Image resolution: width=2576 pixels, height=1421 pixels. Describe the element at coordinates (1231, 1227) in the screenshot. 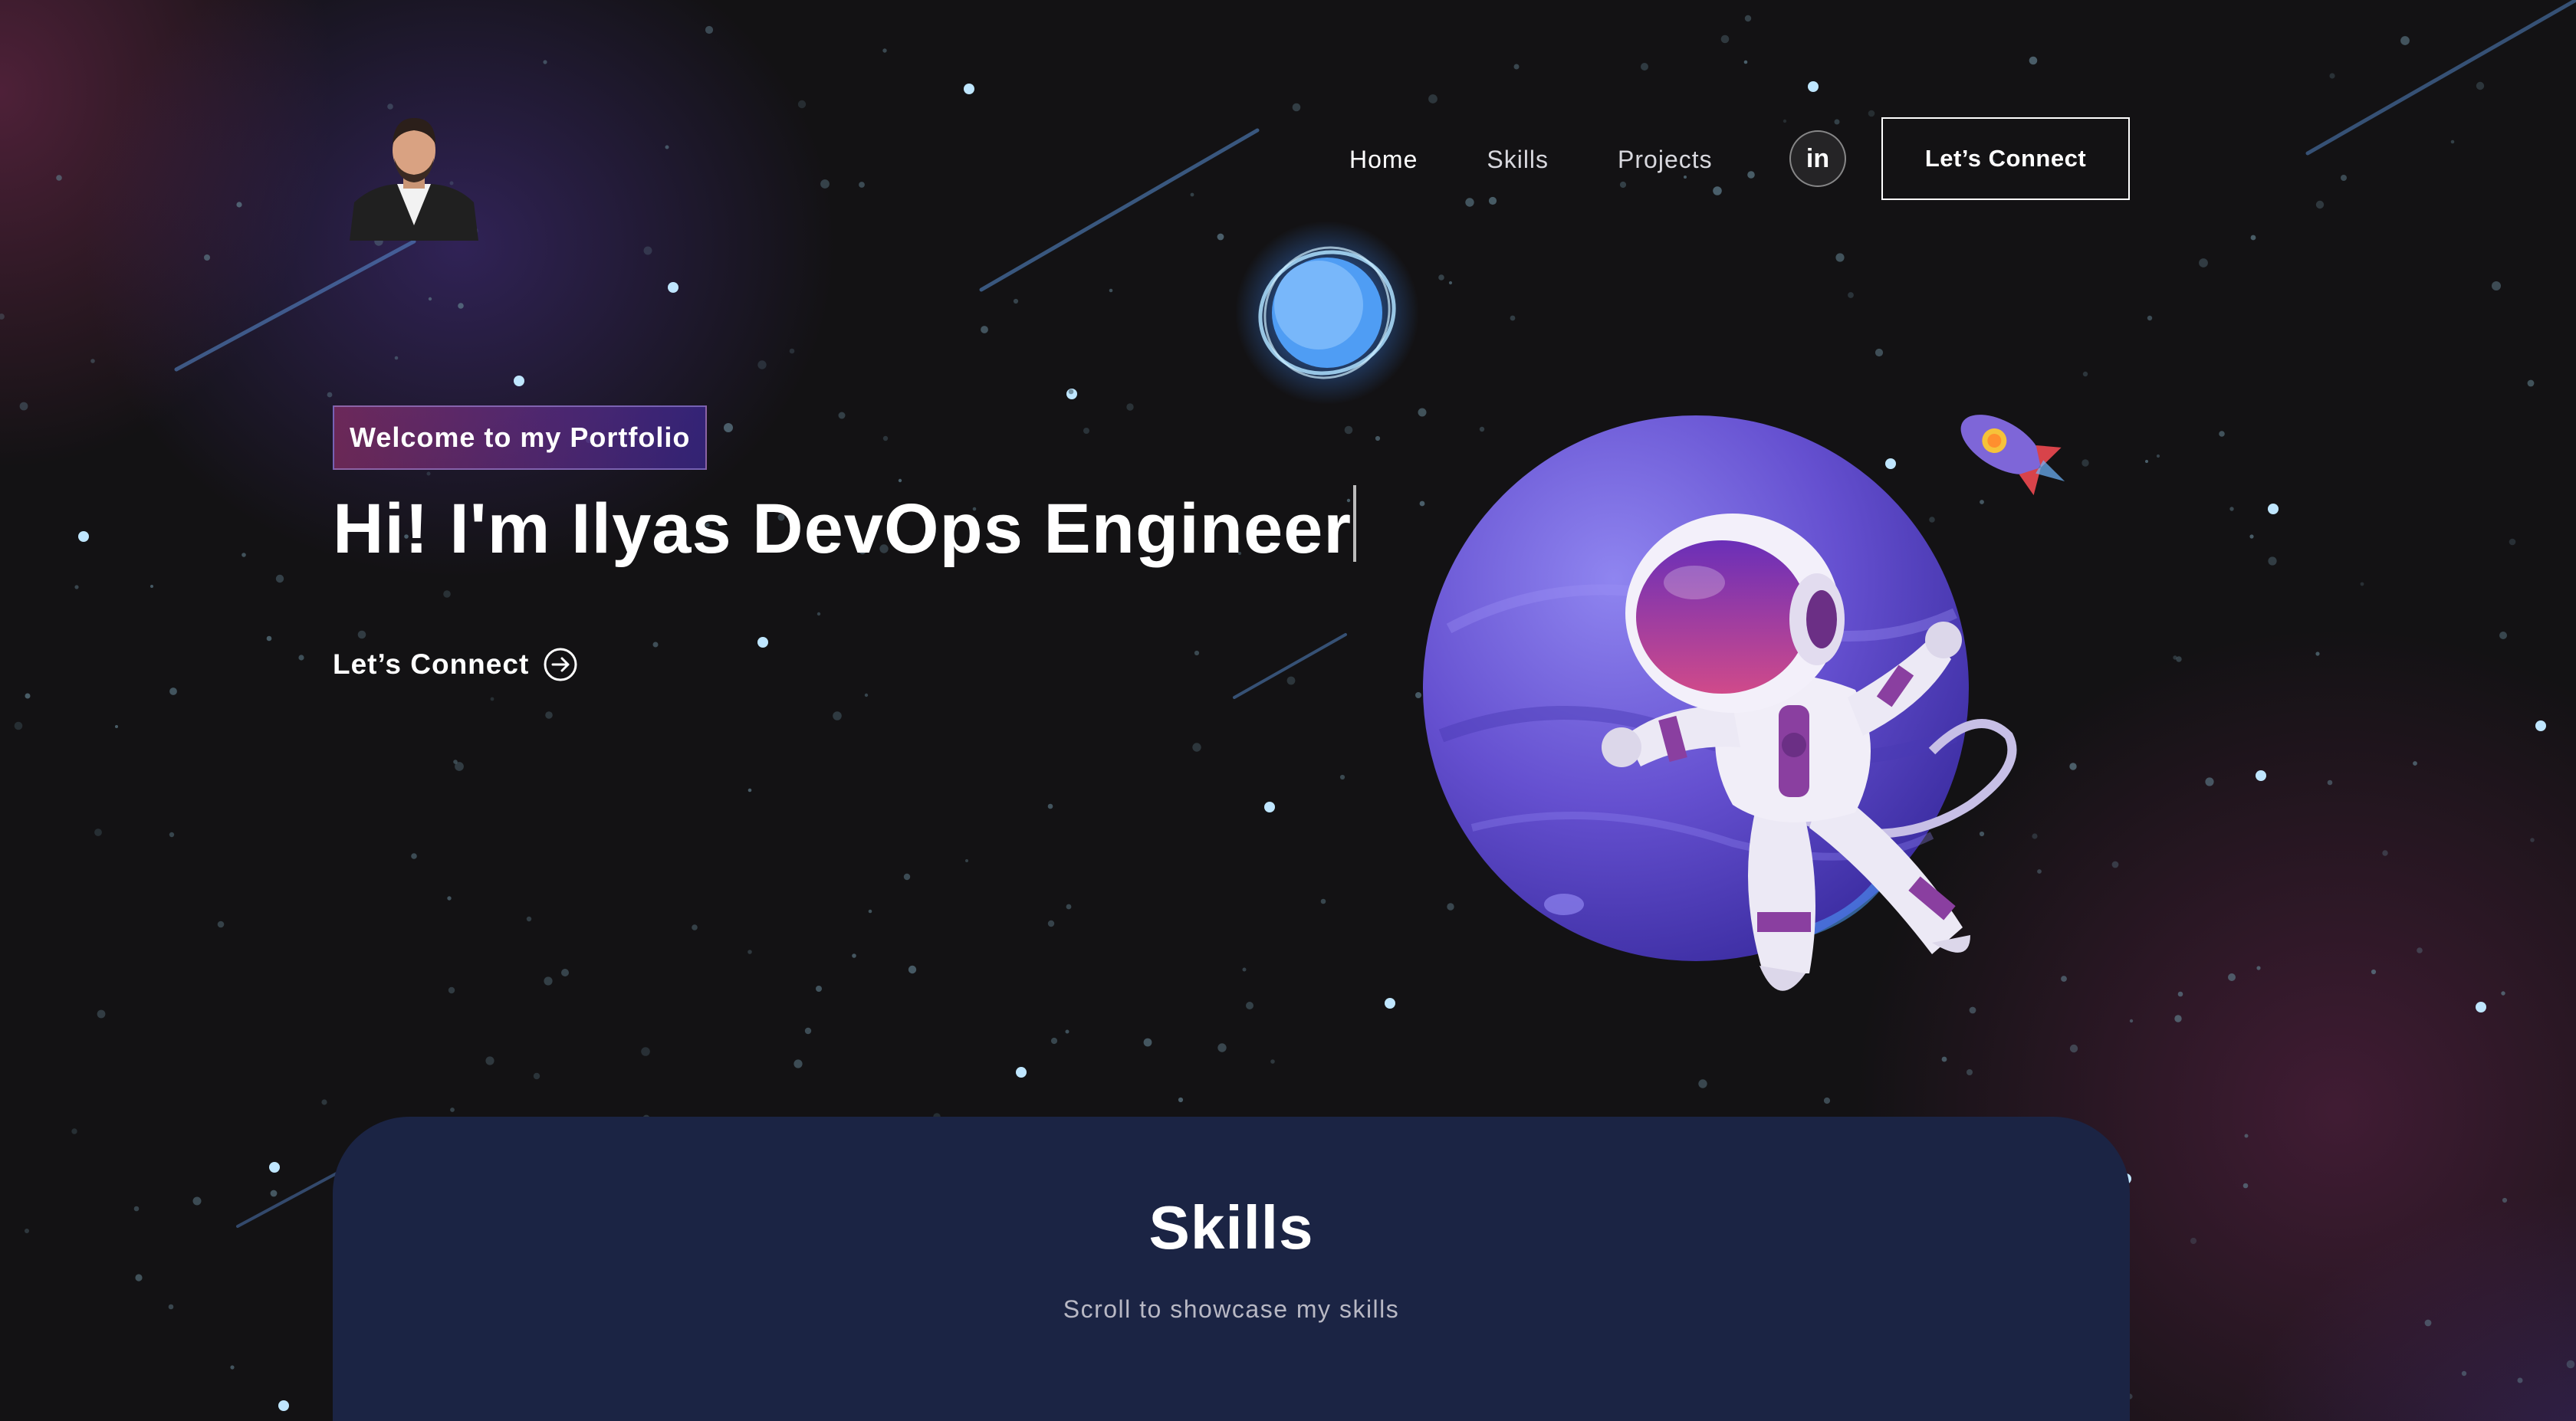

I see `skills-title: Skills` at that location.